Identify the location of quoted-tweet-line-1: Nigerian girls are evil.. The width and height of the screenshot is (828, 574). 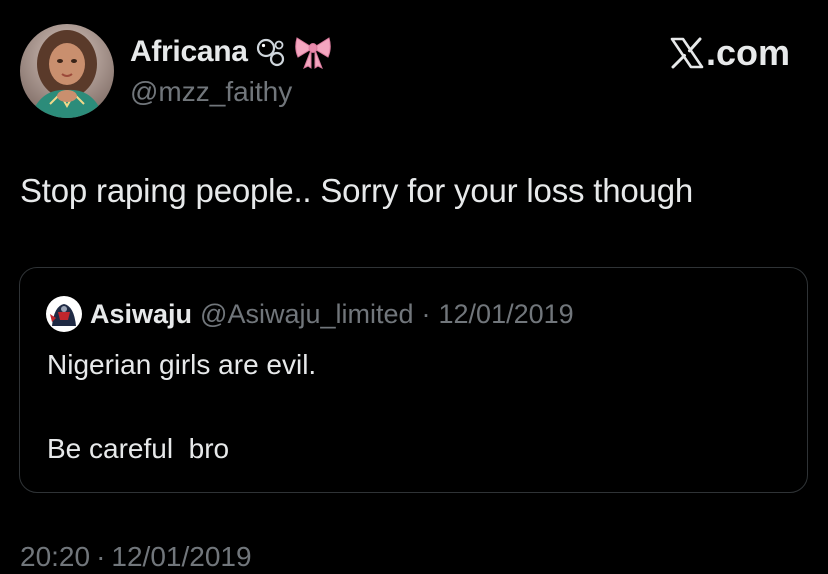
(182, 364).